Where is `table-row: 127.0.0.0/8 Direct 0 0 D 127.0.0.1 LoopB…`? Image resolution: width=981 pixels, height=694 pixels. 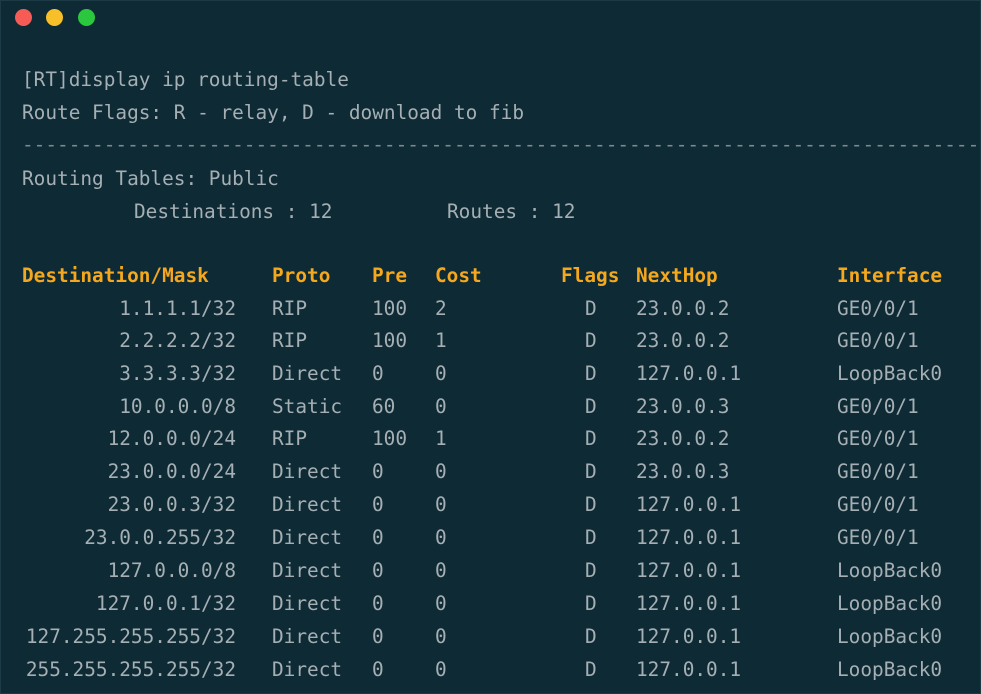
table-row: 127.0.0.0/8 Direct 0 0 D 127.0.0.1 LoopB… is located at coordinates (490, 575).